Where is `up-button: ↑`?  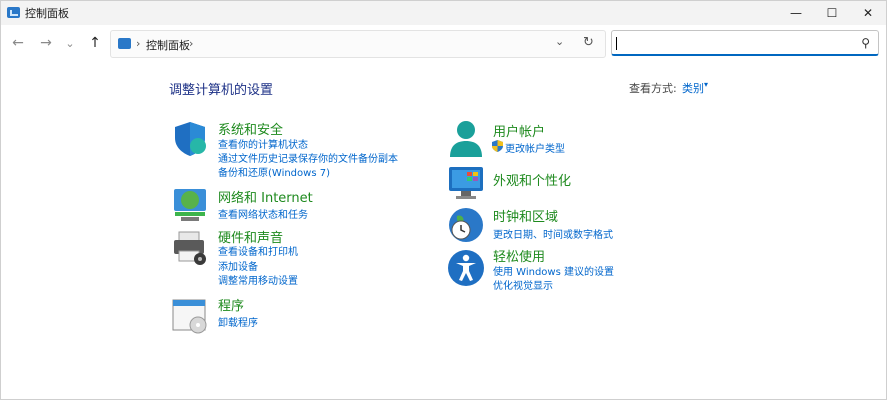
up-button: ↑ is located at coordinates (95, 43).